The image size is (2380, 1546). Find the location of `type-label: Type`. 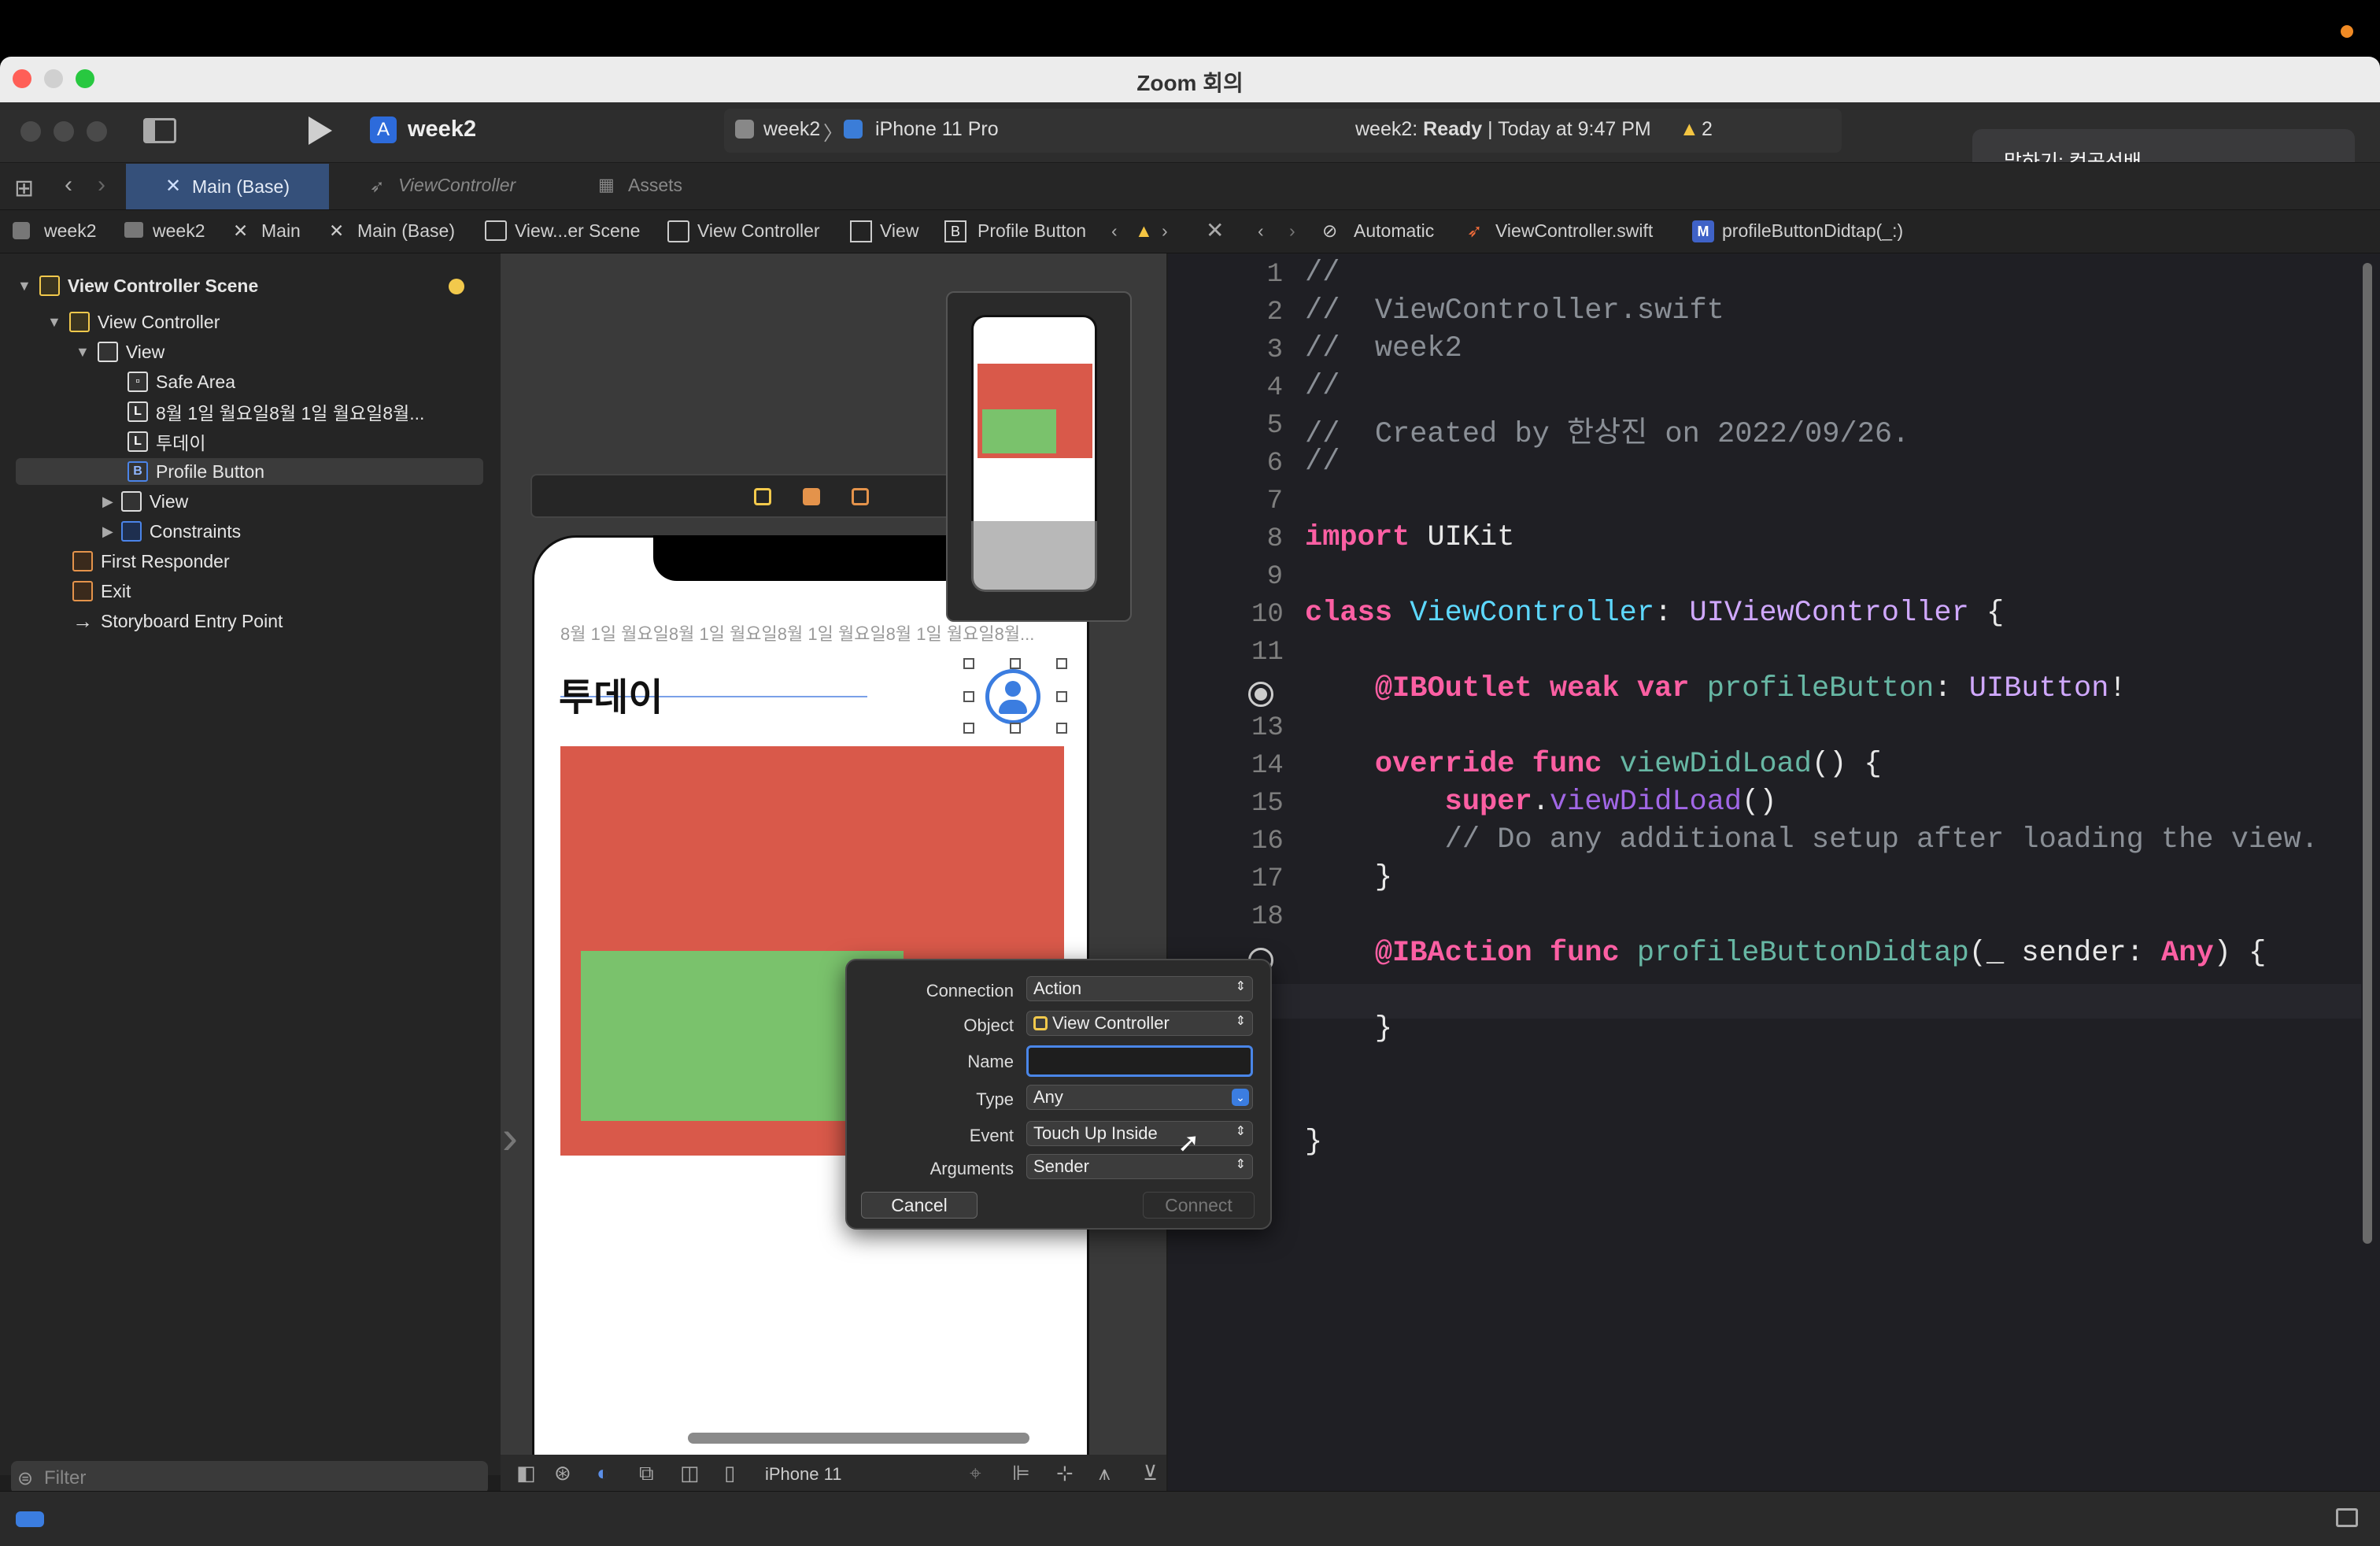

type-label: Type is located at coordinates (995, 1099).